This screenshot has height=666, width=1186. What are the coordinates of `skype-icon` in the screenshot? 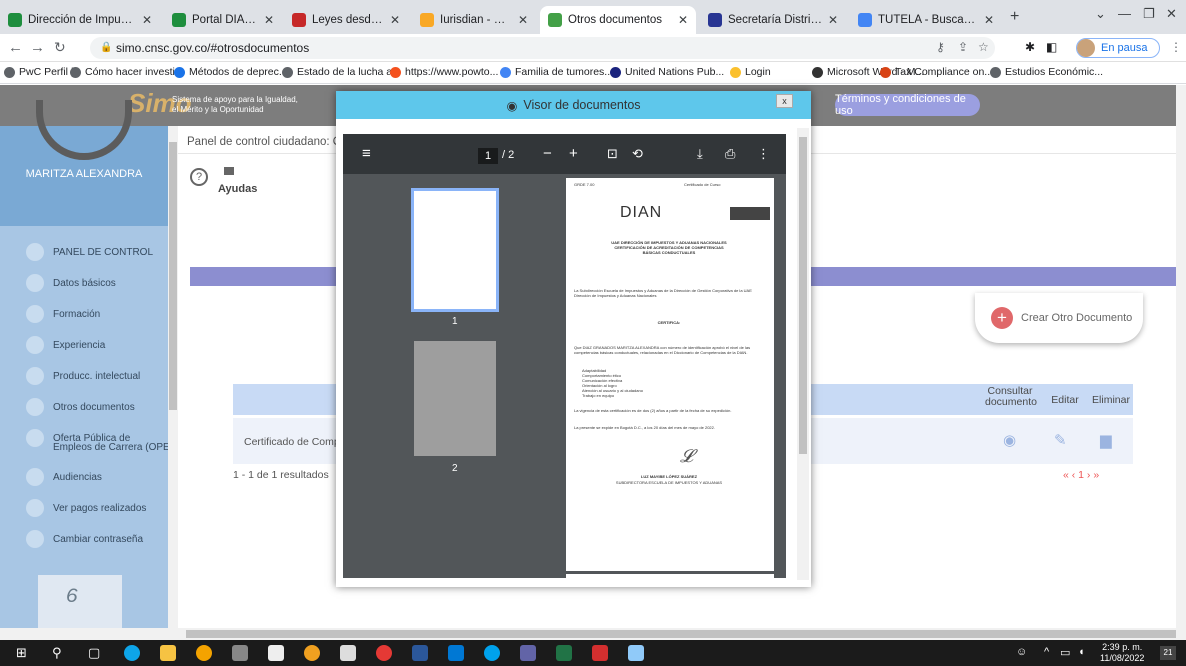 It's located at (492, 653).